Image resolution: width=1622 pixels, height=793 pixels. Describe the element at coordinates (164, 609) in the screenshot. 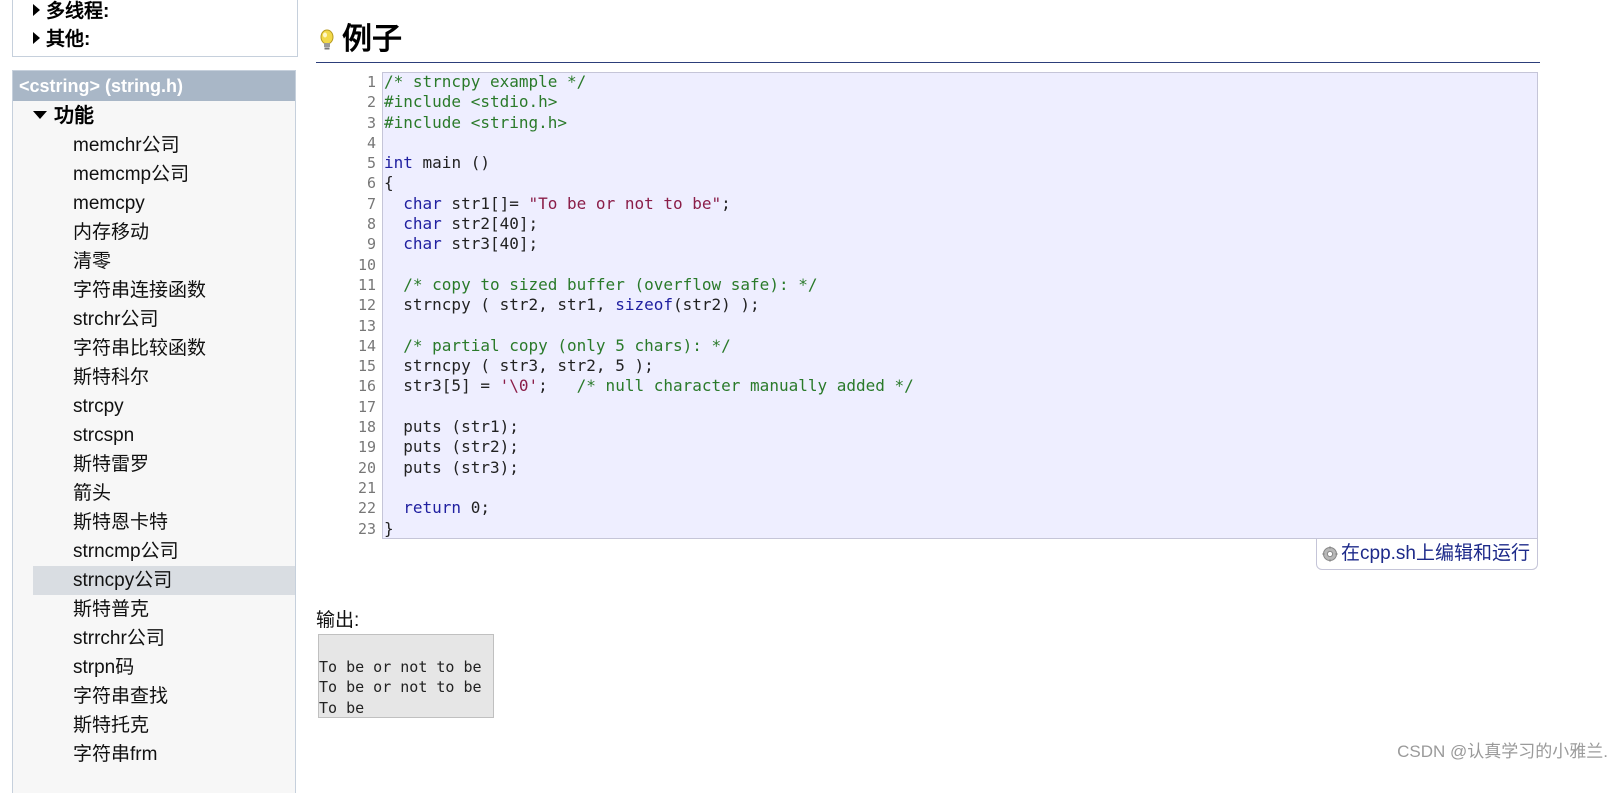

I see `sidebar-item-strpbrk: 斯特普克` at that location.